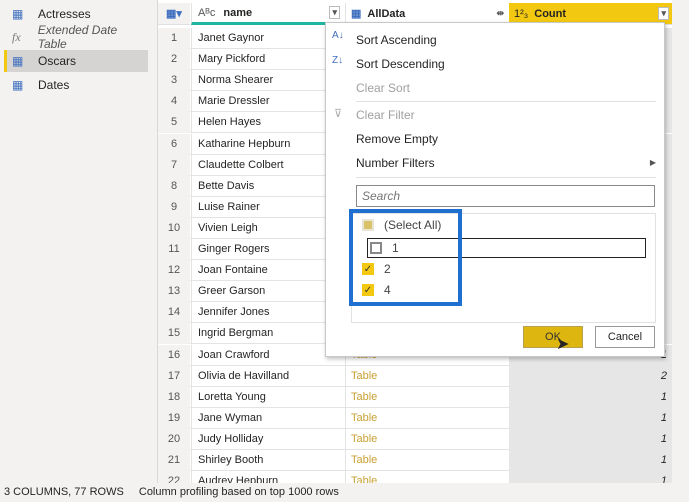  I want to click on name-cell: Jennifer Jones, so click(267, 313).